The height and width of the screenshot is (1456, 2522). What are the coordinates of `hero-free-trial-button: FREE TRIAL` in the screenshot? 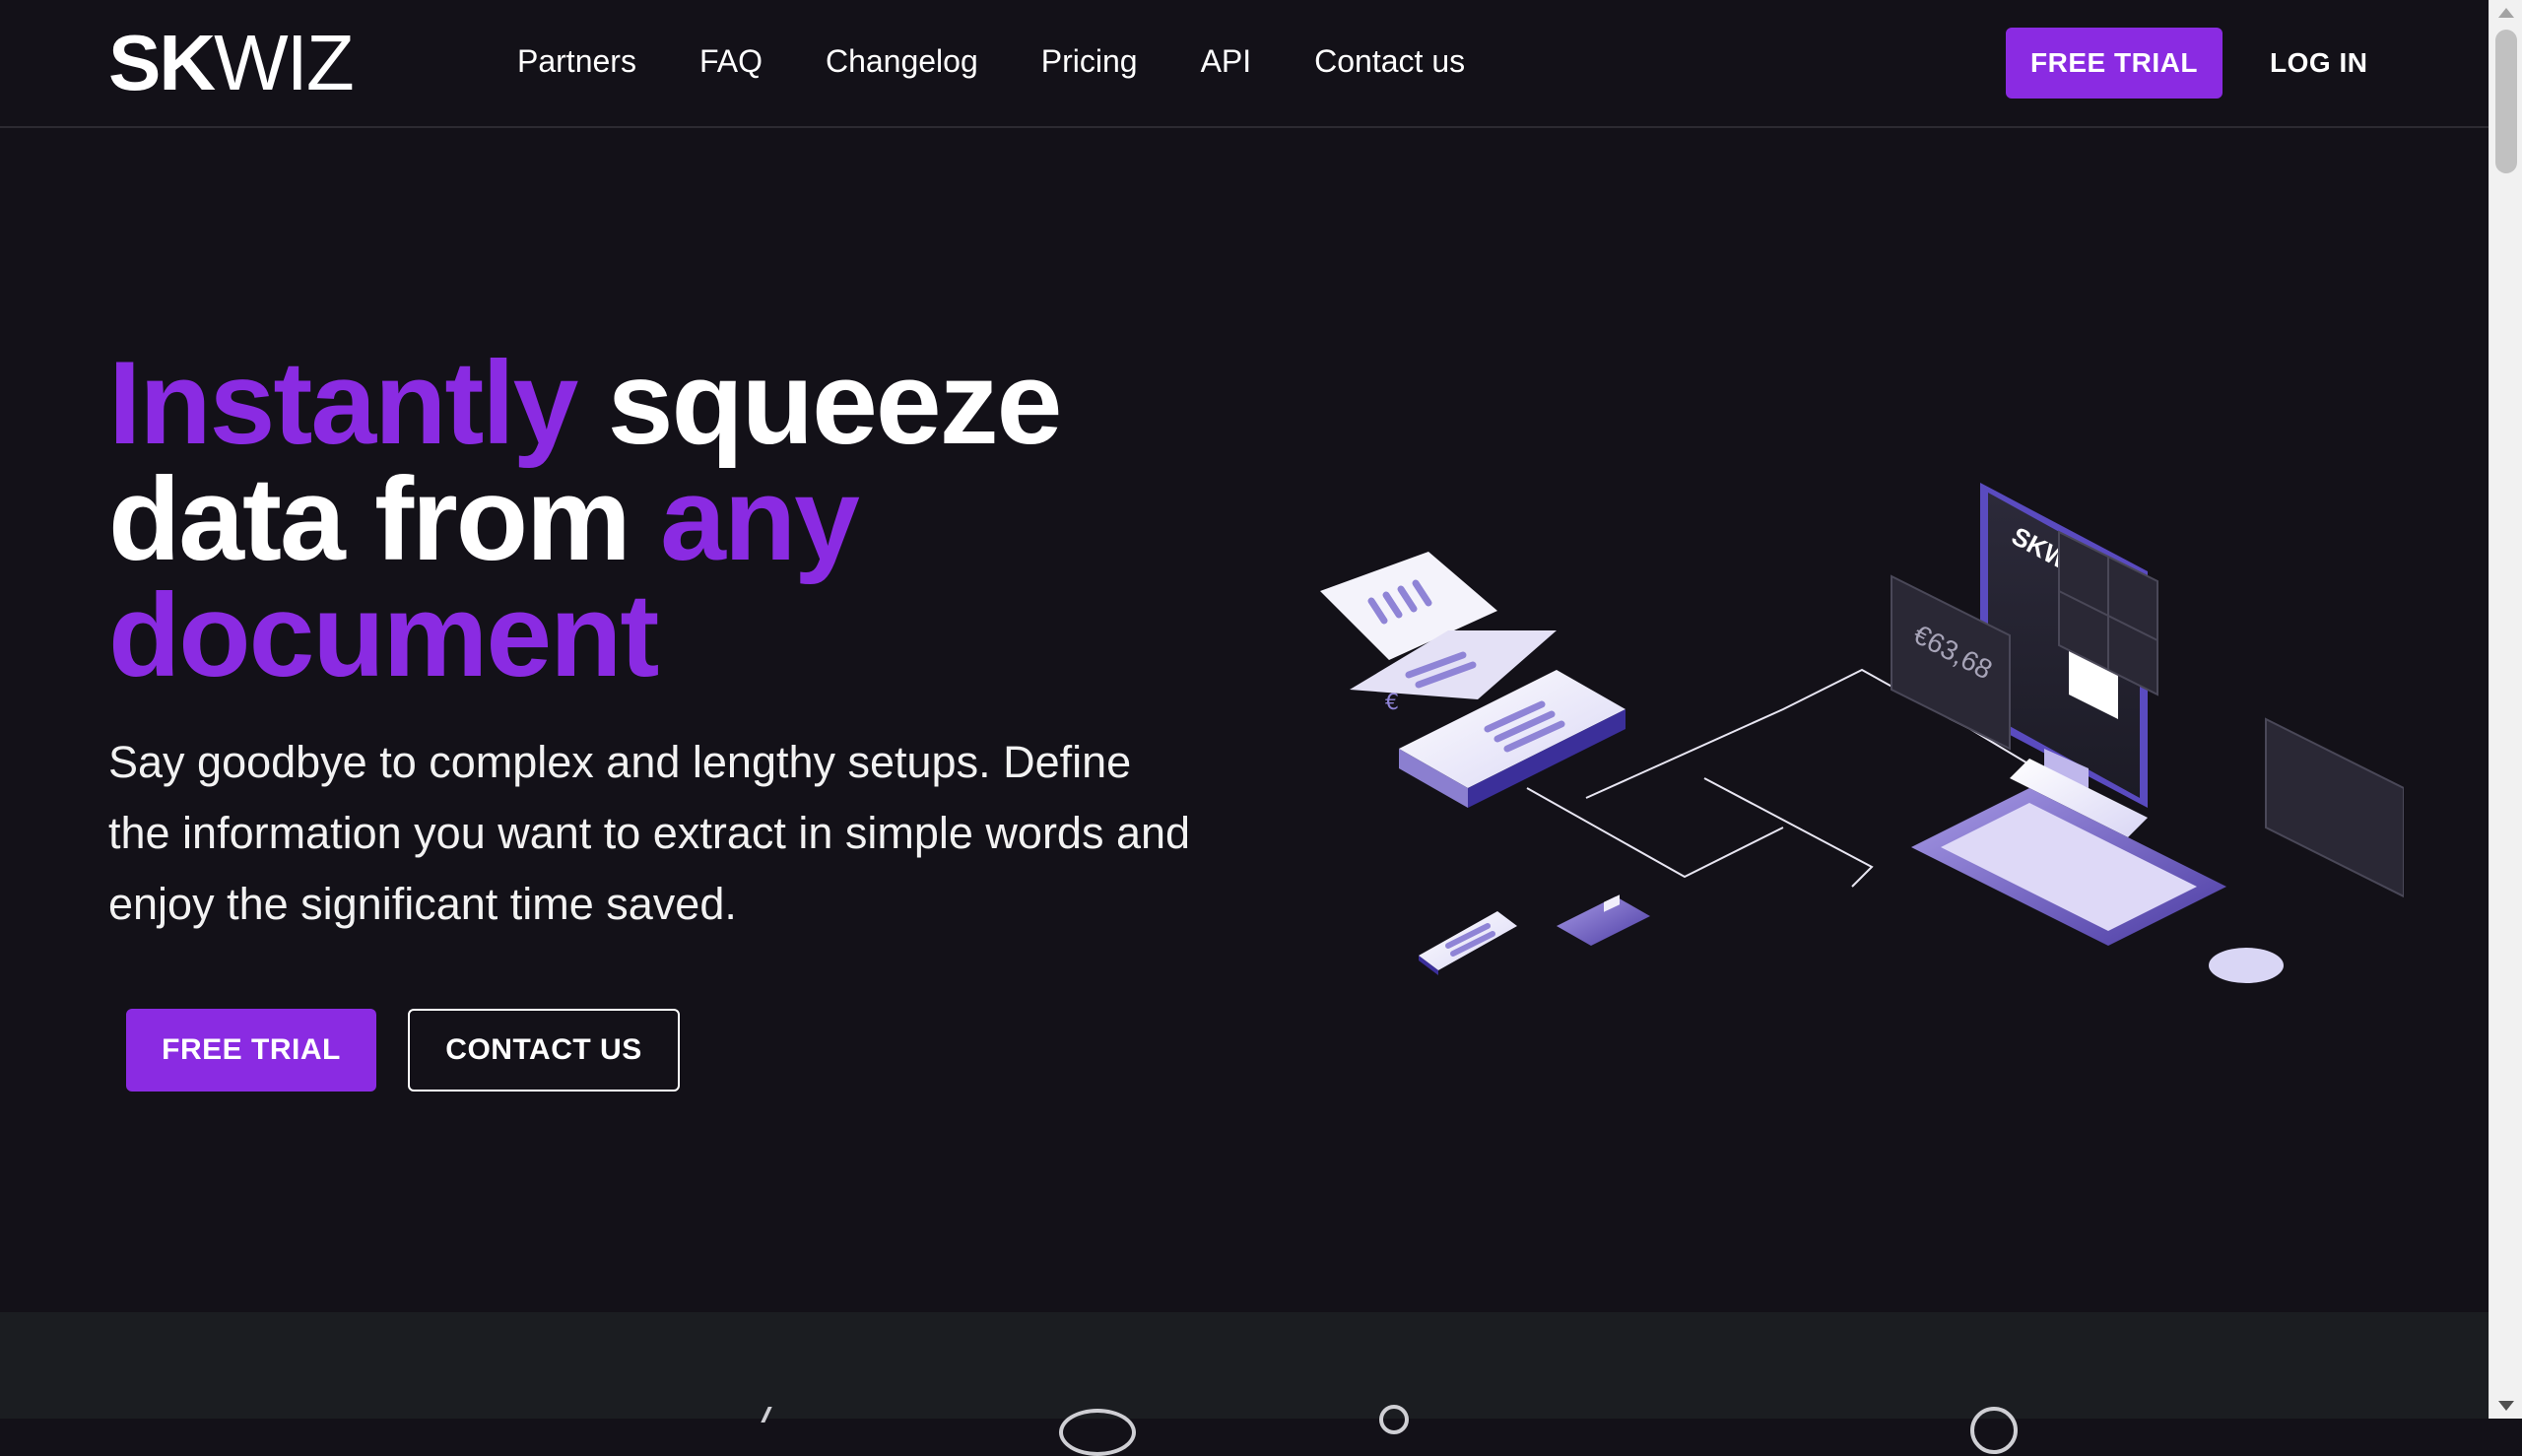 It's located at (251, 1050).